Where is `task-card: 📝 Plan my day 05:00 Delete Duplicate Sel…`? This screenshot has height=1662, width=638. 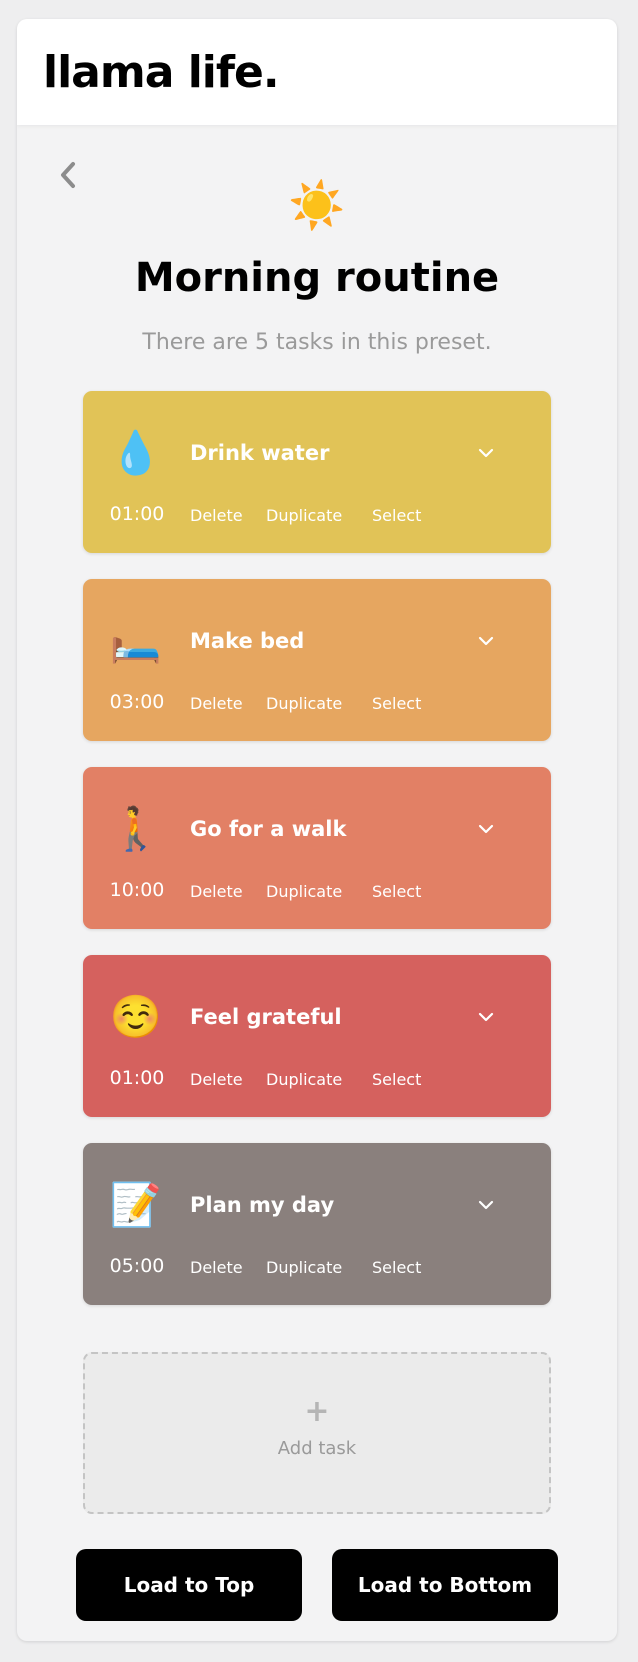
task-card: 📝 Plan my day 05:00 Delete Duplicate Sel… is located at coordinates (317, 1224).